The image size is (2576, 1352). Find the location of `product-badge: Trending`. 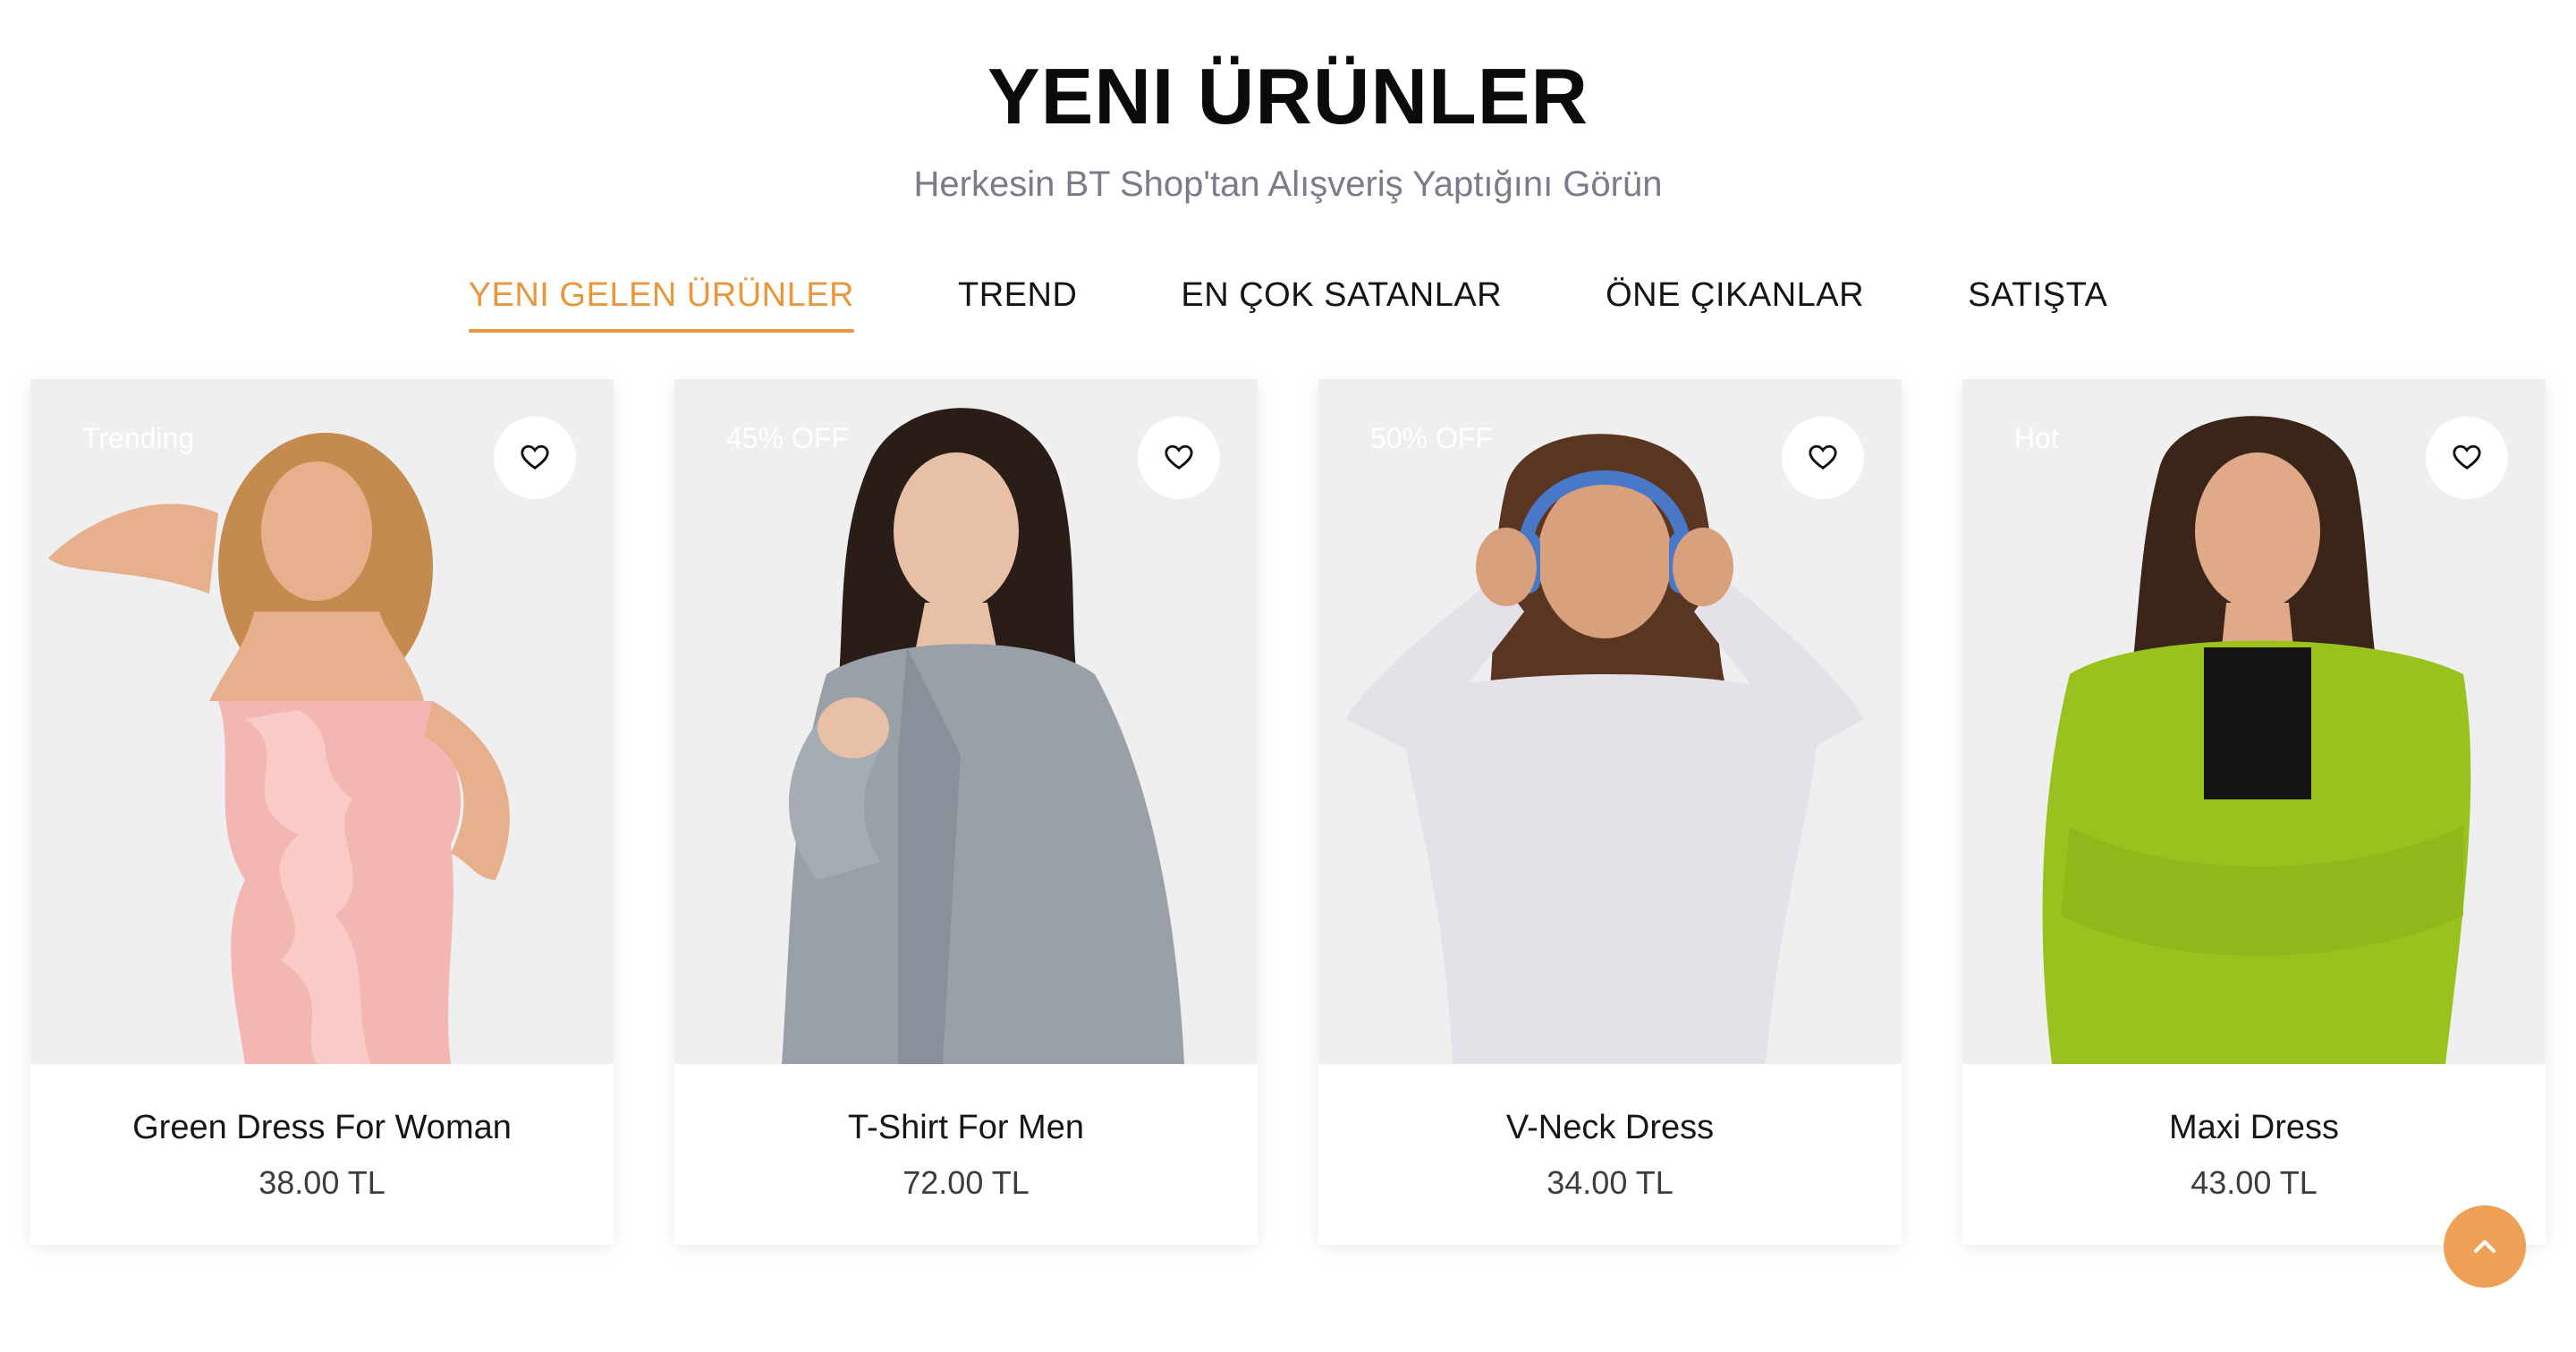

product-badge: Trending is located at coordinates (138, 438).